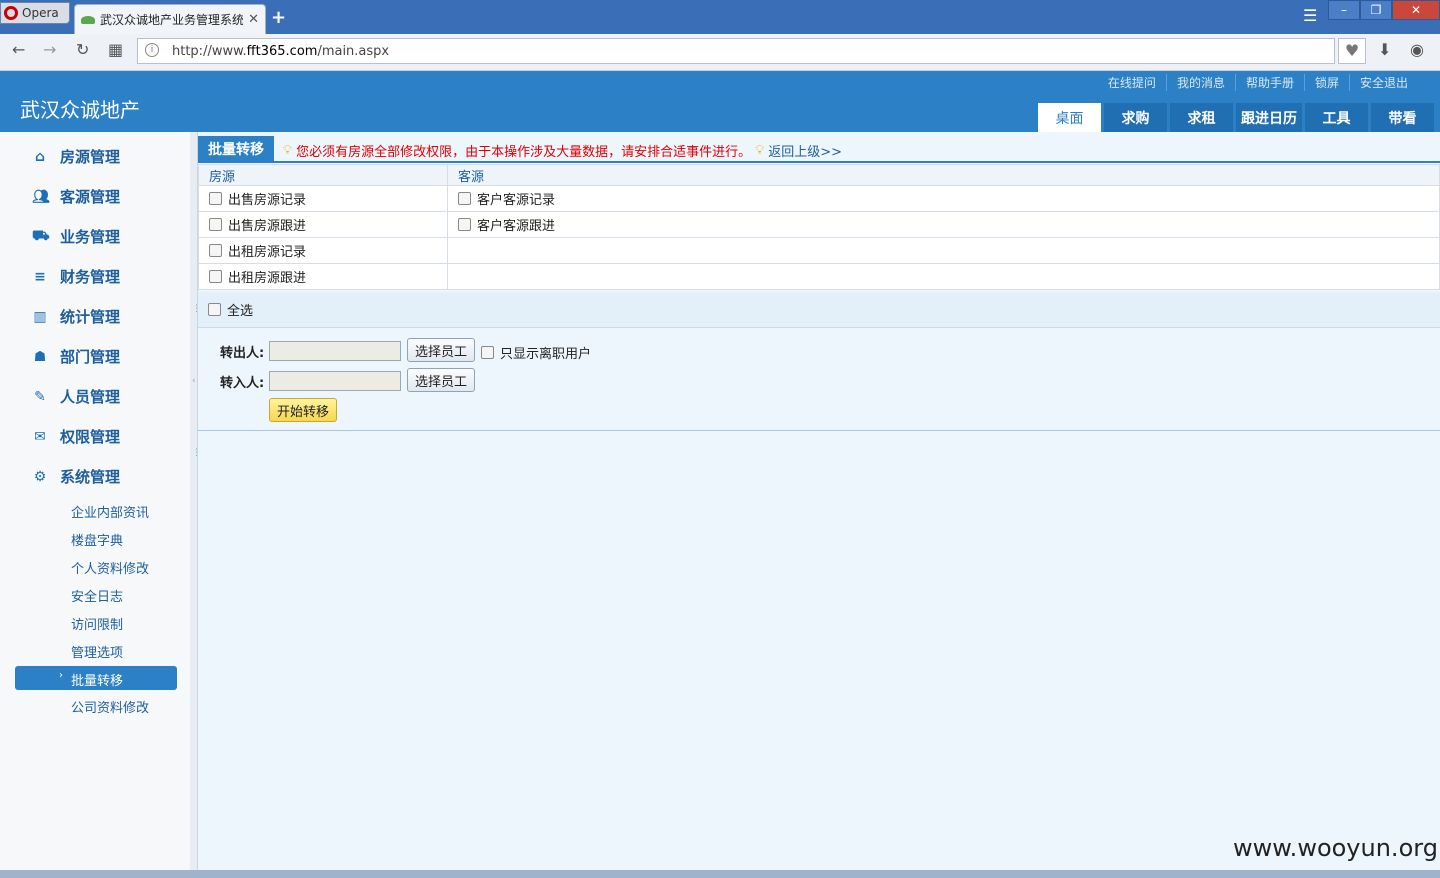 The image size is (1440, 878). Describe the element at coordinates (819, 162) in the screenshot. I see `title-underline` at that location.